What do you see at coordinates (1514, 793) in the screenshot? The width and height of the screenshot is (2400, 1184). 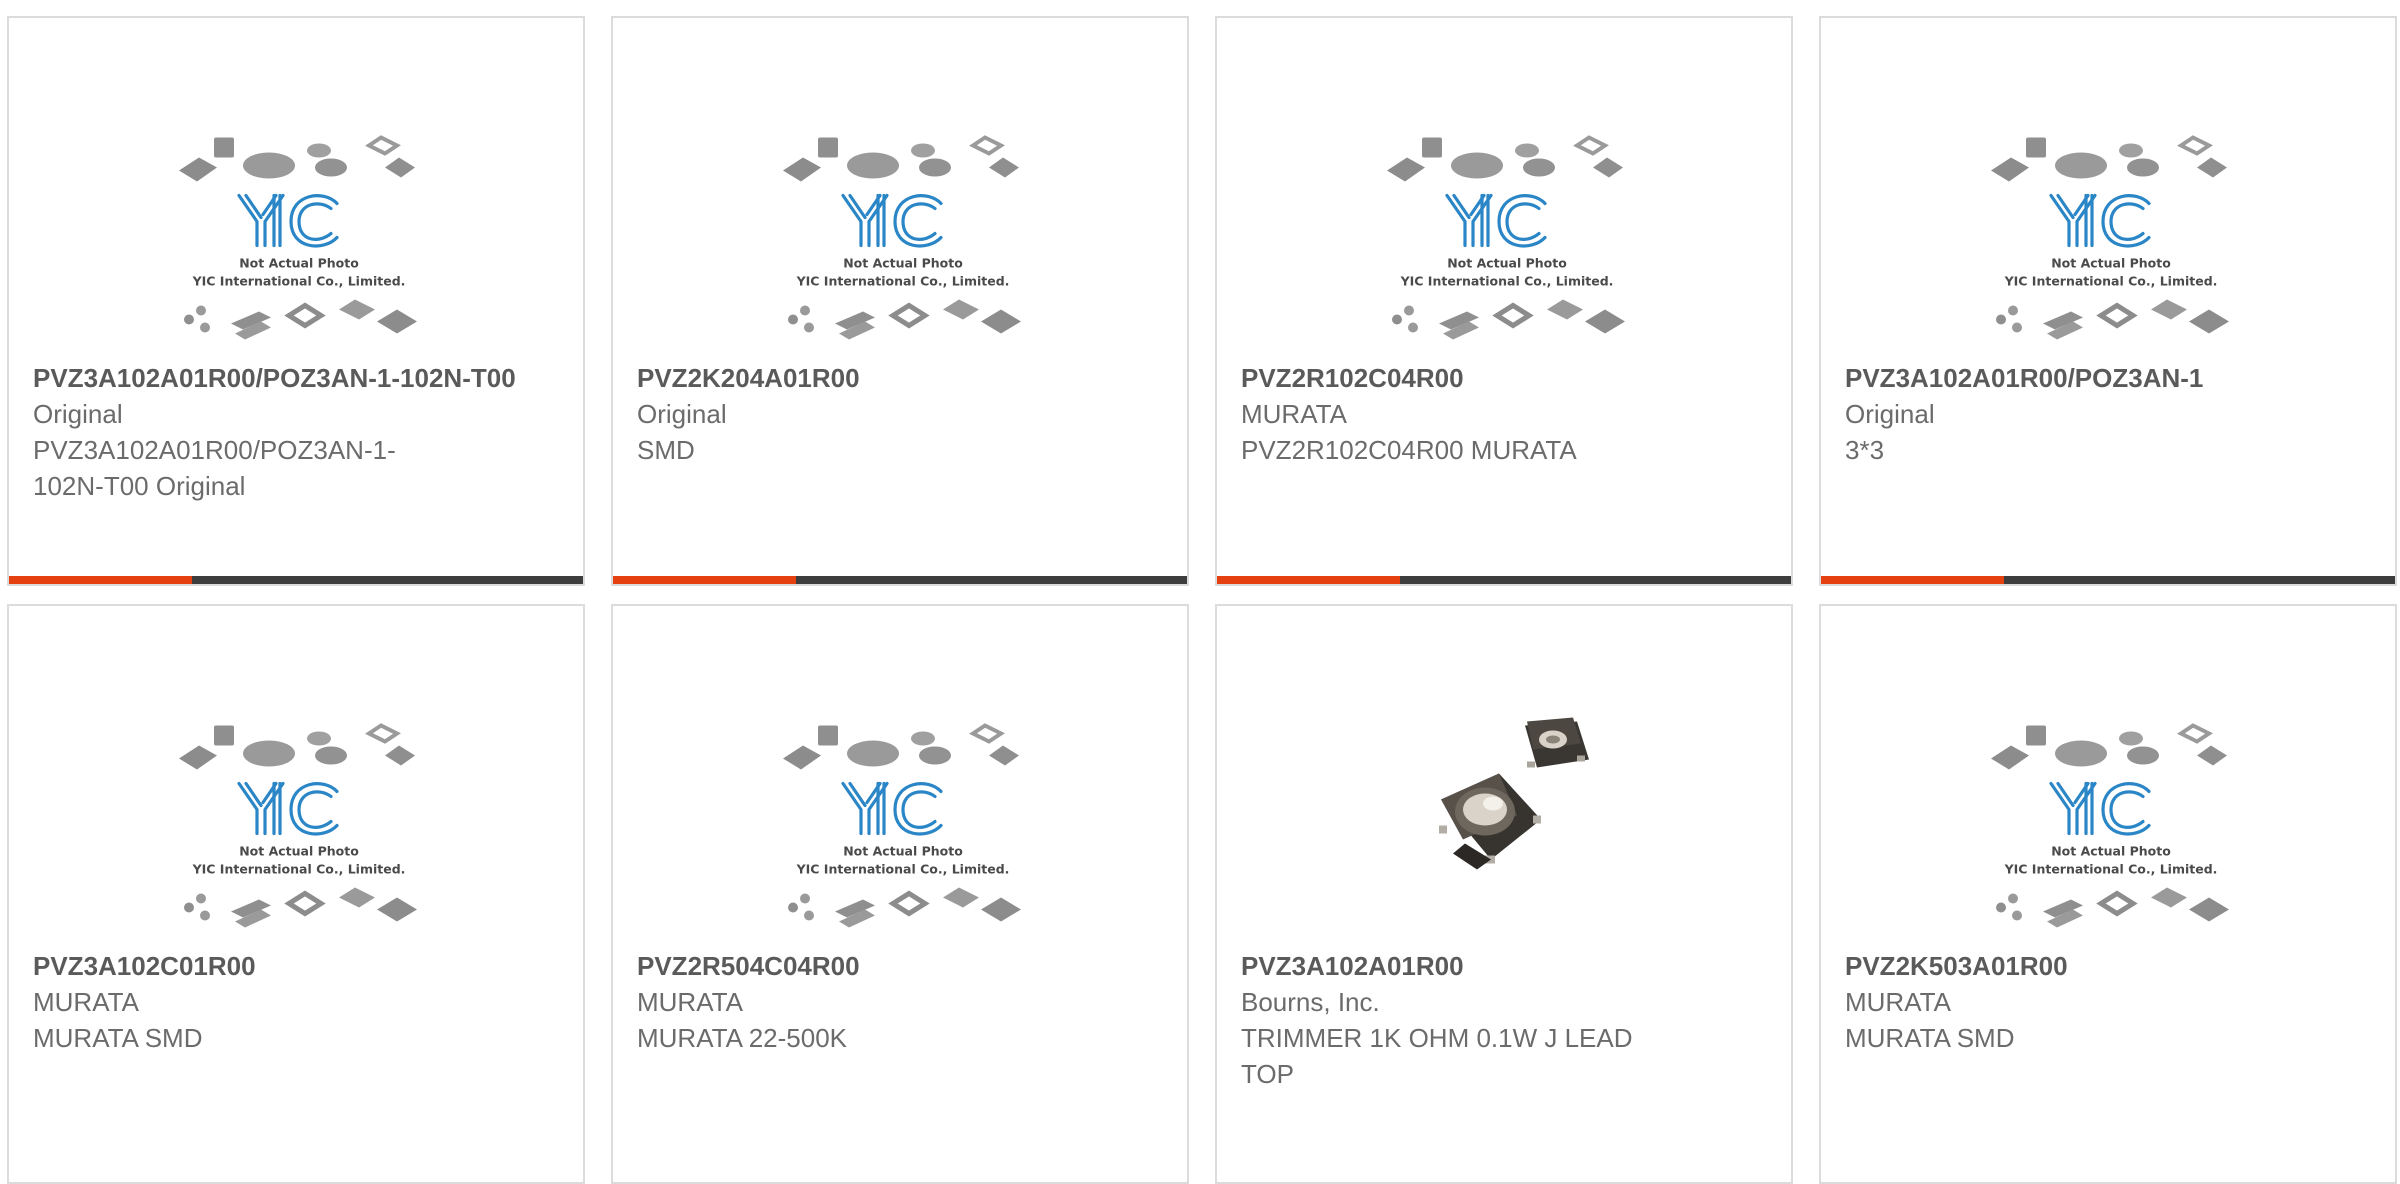 I see `trimmer-potentiometer-photo` at bounding box center [1514, 793].